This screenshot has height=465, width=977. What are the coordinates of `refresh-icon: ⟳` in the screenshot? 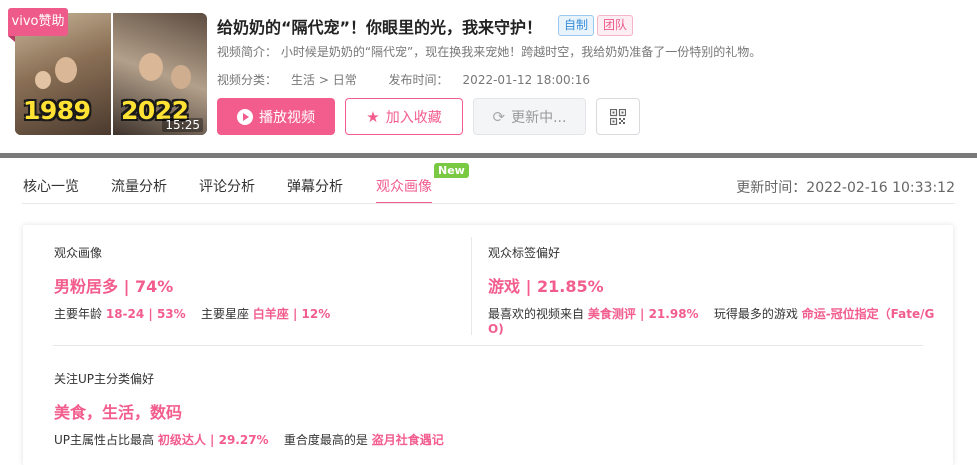 It's located at (499, 116).